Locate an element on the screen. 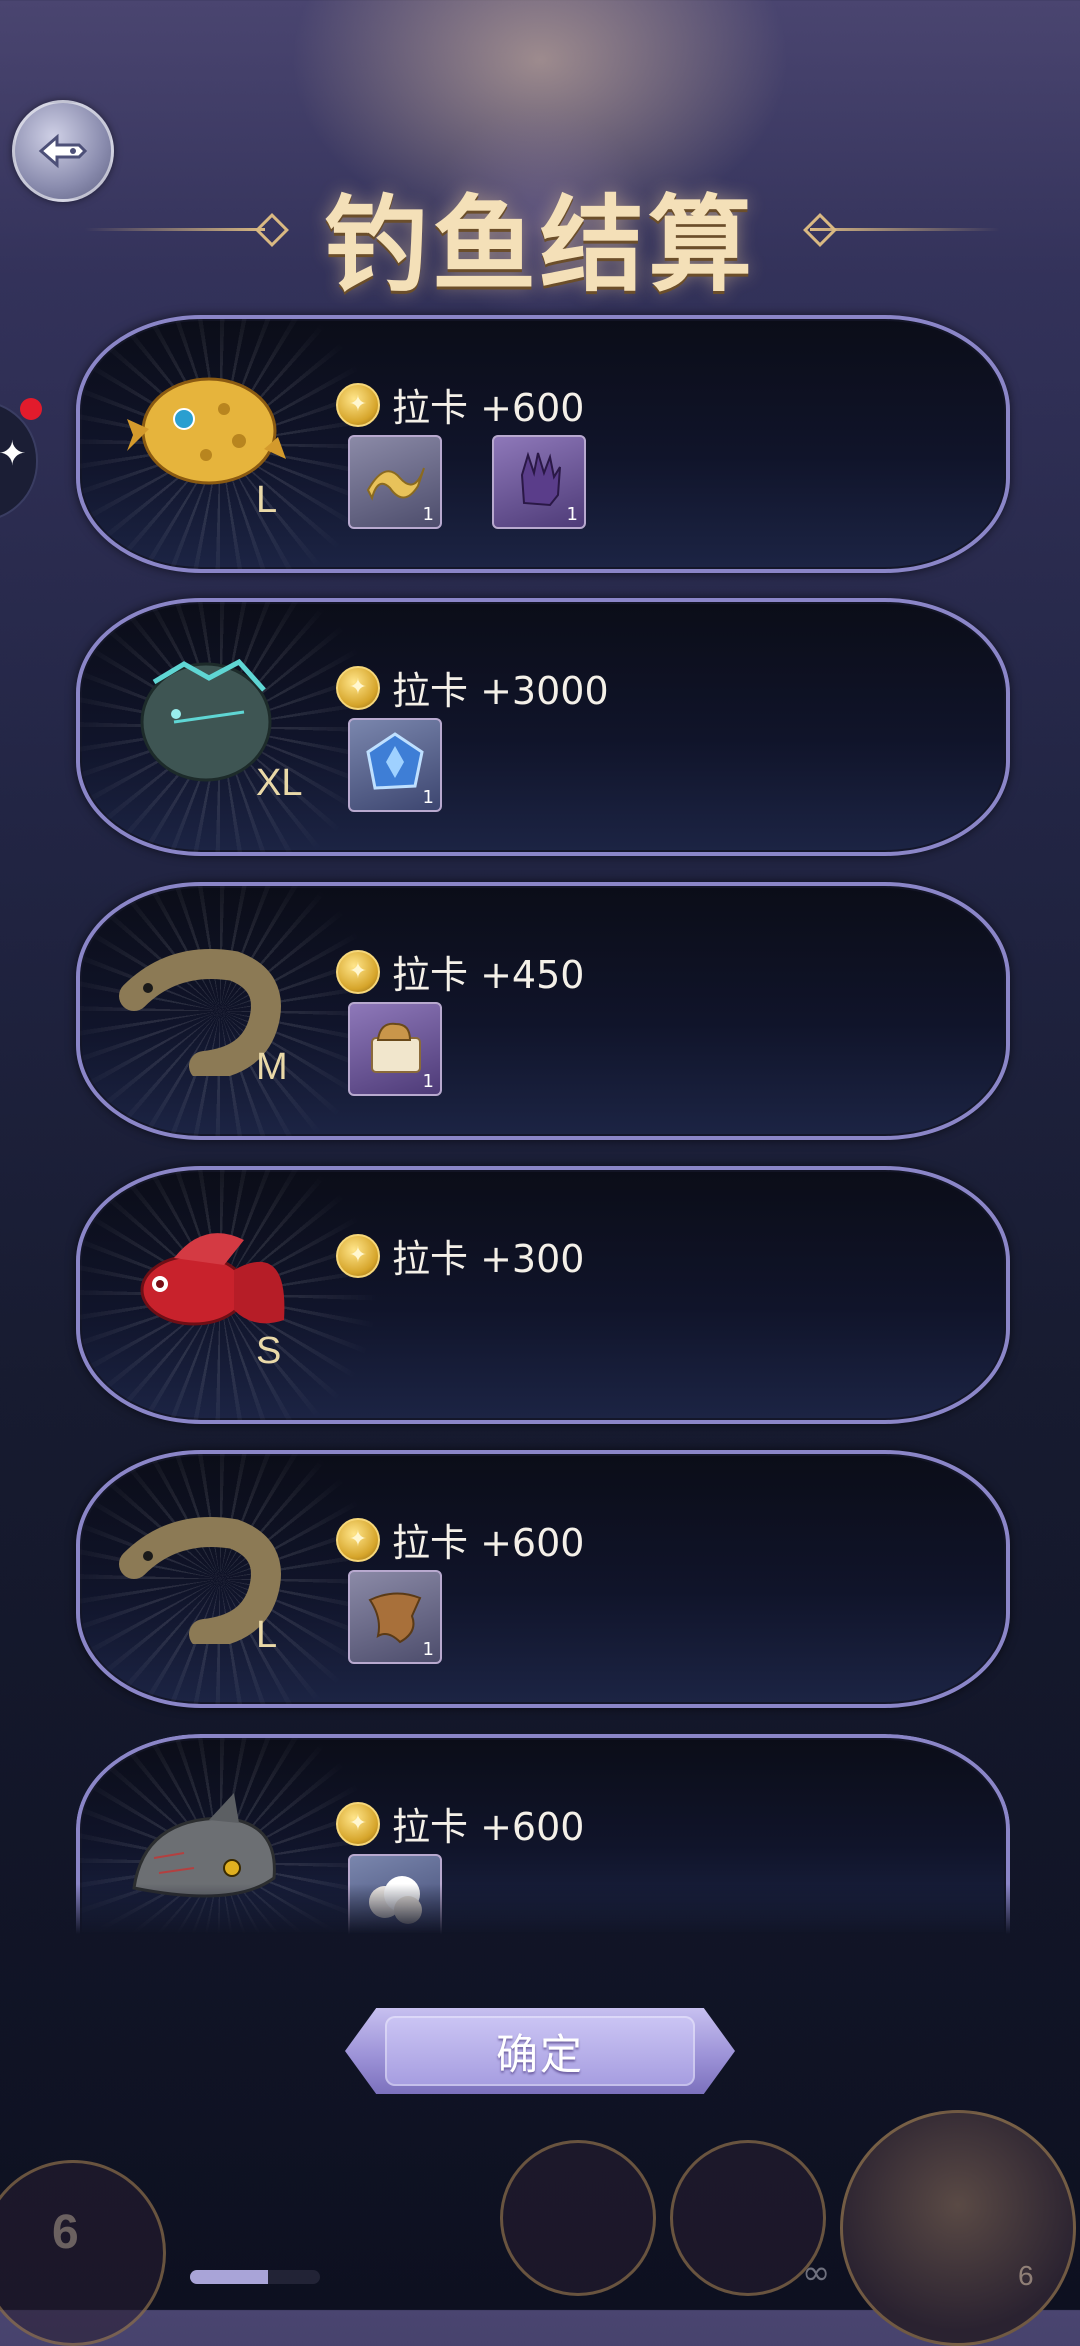 This screenshot has width=1080, height=2346. catch-card: S ✦ 拉卡 +300 is located at coordinates (543, 1295).